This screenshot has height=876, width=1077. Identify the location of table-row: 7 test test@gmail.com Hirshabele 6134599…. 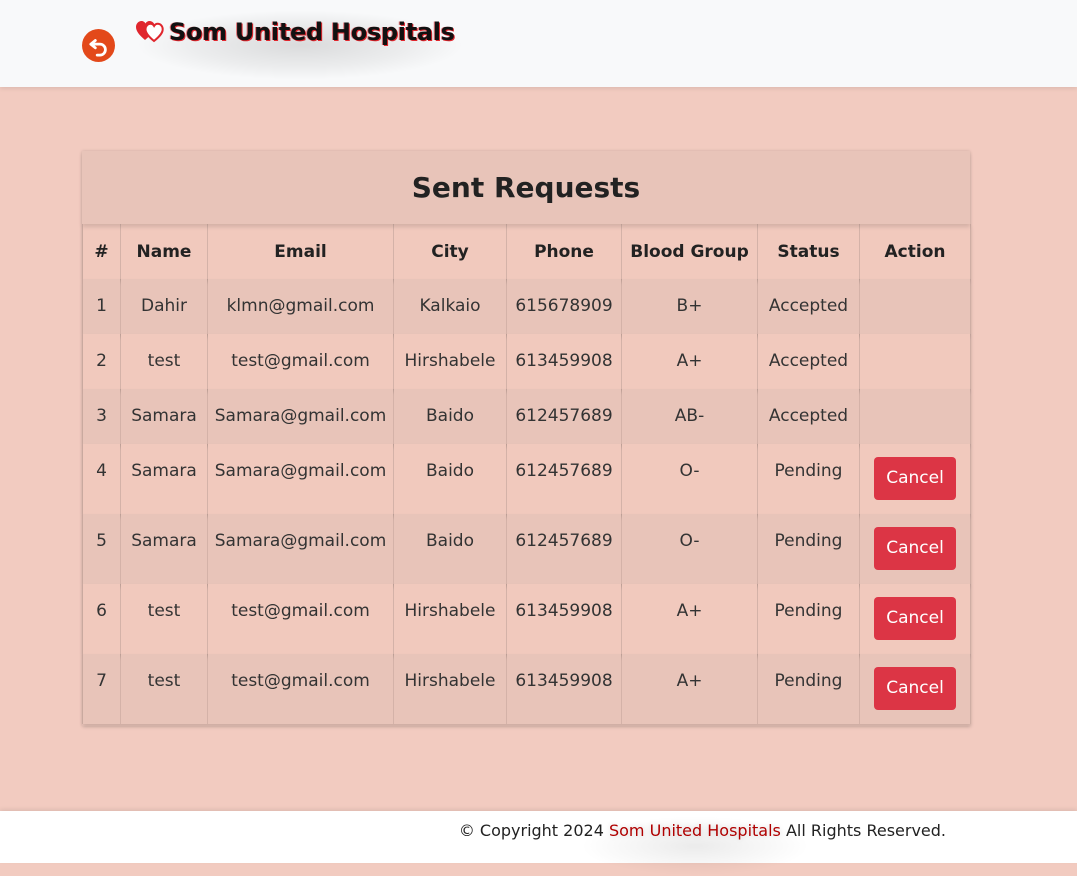
(526, 689).